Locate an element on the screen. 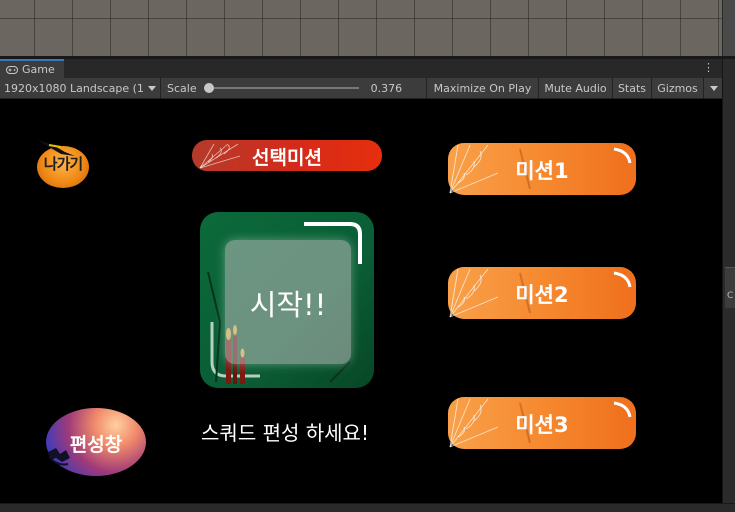 Image resolution: width=735 pixels, height=512 pixels. exit-button: 나가기 is located at coordinates (63, 163).